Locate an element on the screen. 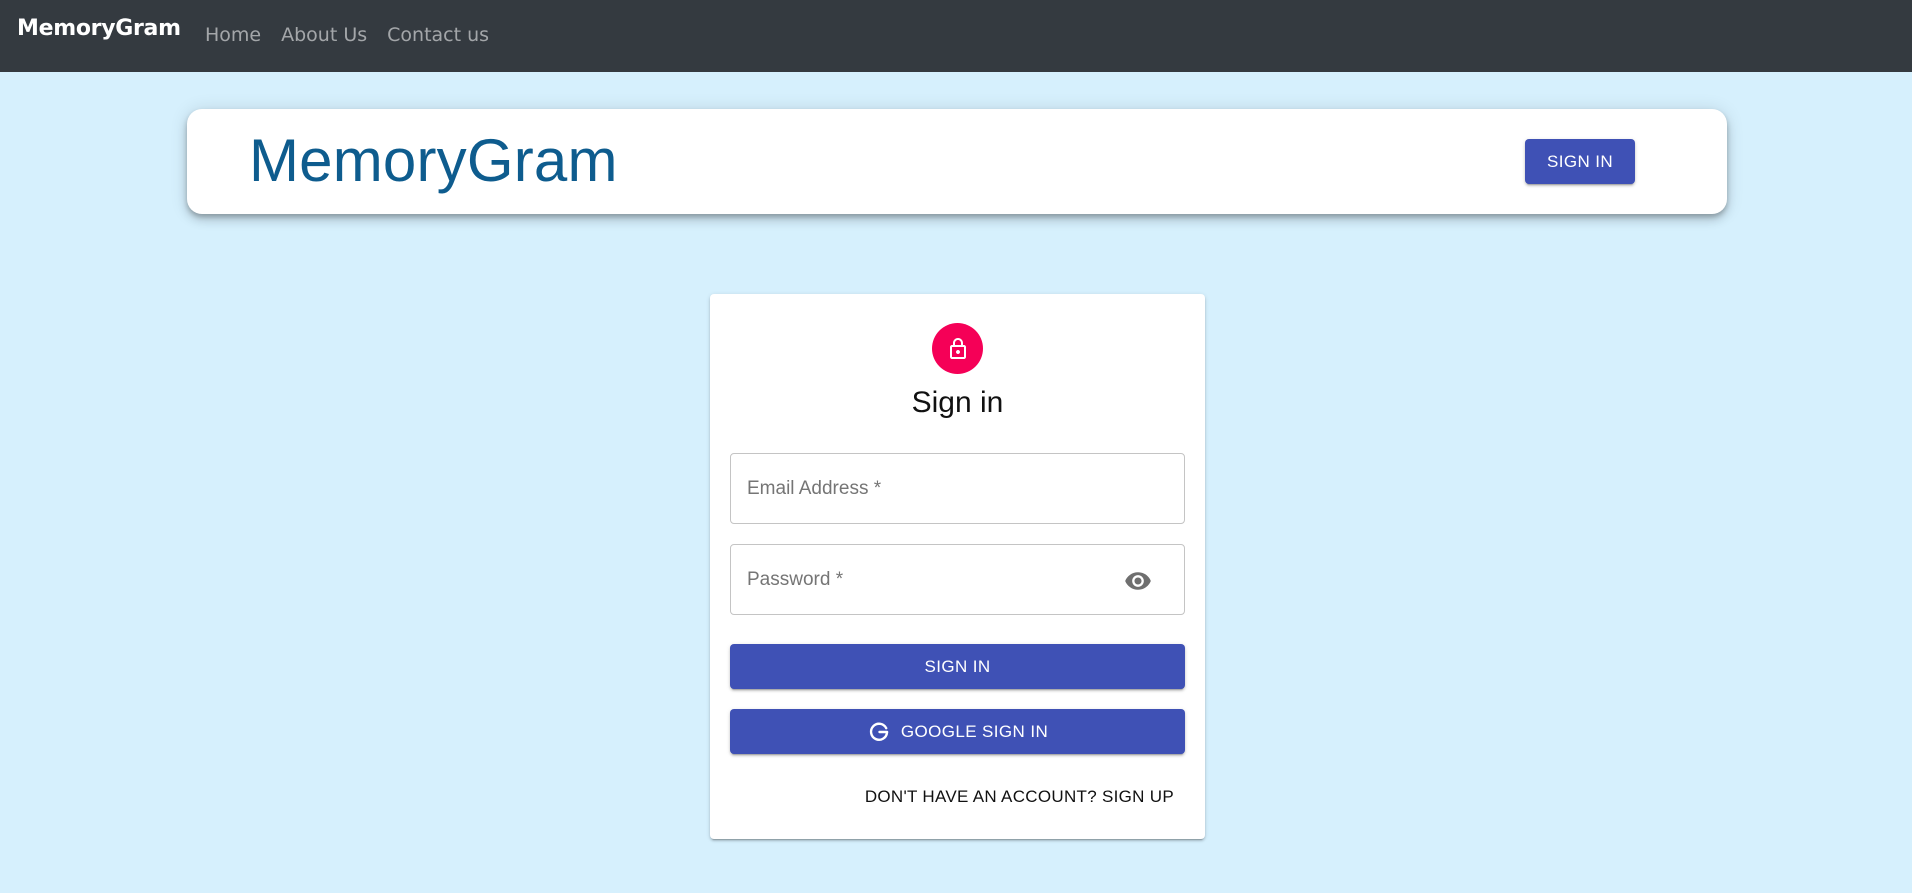  sign-in-submit-button: SIGN IN is located at coordinates (957, 666).